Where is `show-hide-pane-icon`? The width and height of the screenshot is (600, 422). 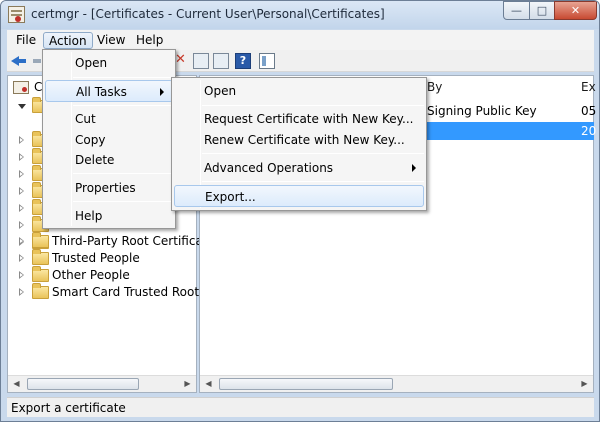 show-hide-pane-icon is located at coordinates (267, 61).